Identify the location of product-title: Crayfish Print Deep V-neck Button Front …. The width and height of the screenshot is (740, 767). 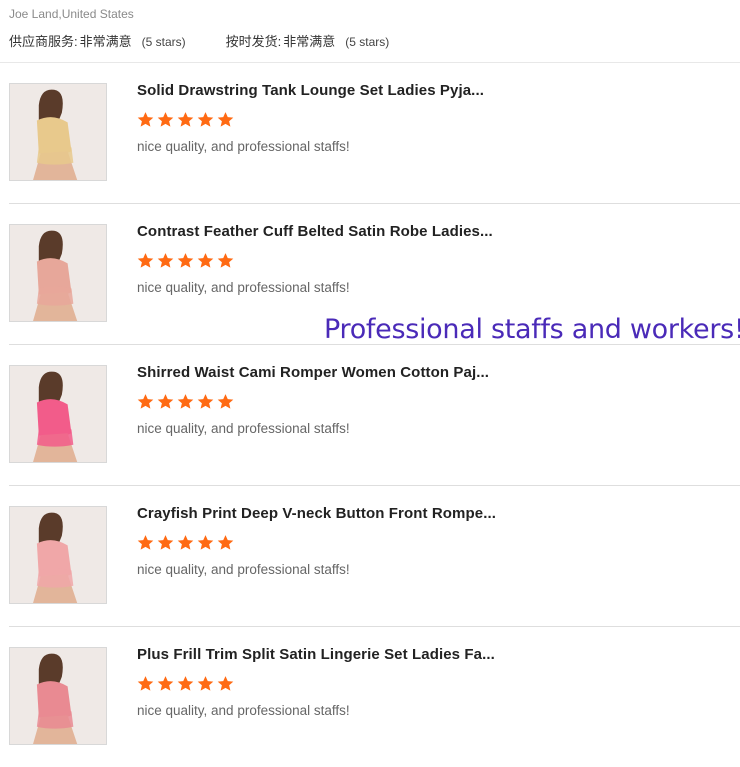
(316, 513).